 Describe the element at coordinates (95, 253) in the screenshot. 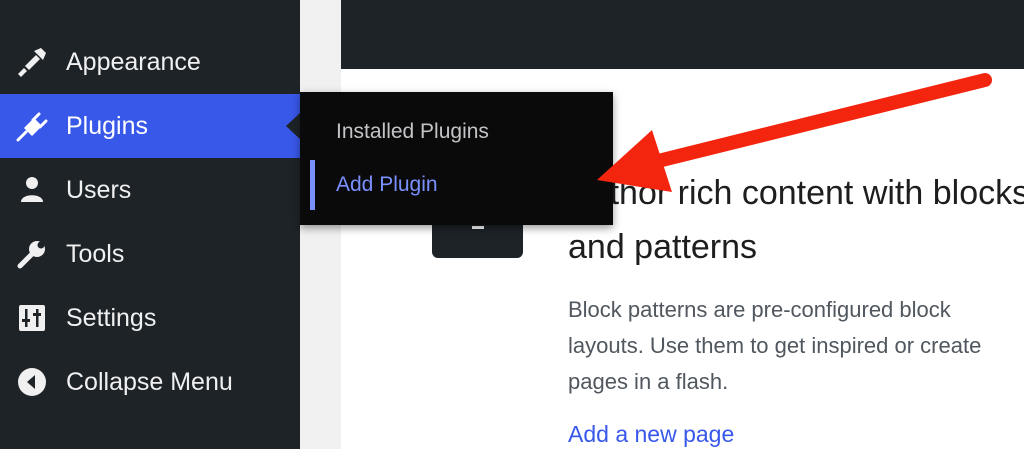

I see `sidebar-item-label: Tools` at that location.